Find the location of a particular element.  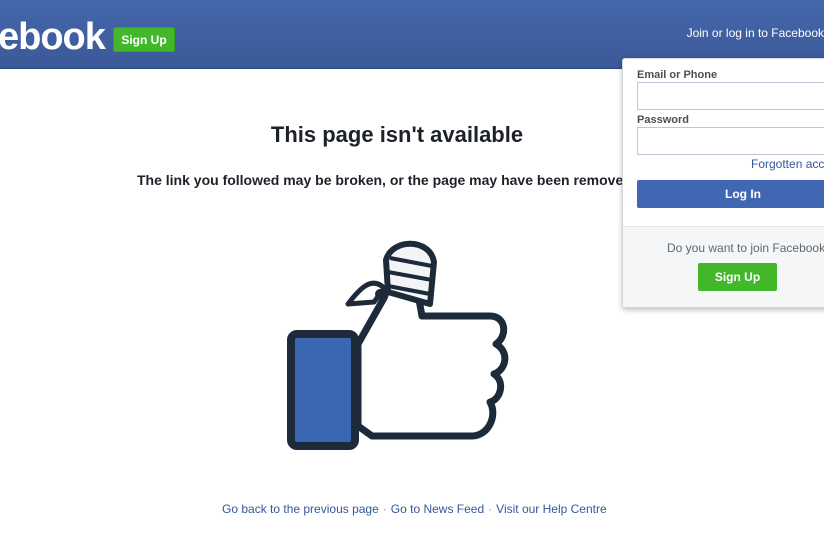

email-label: Email or Phone is located at coordinates (677, 75).